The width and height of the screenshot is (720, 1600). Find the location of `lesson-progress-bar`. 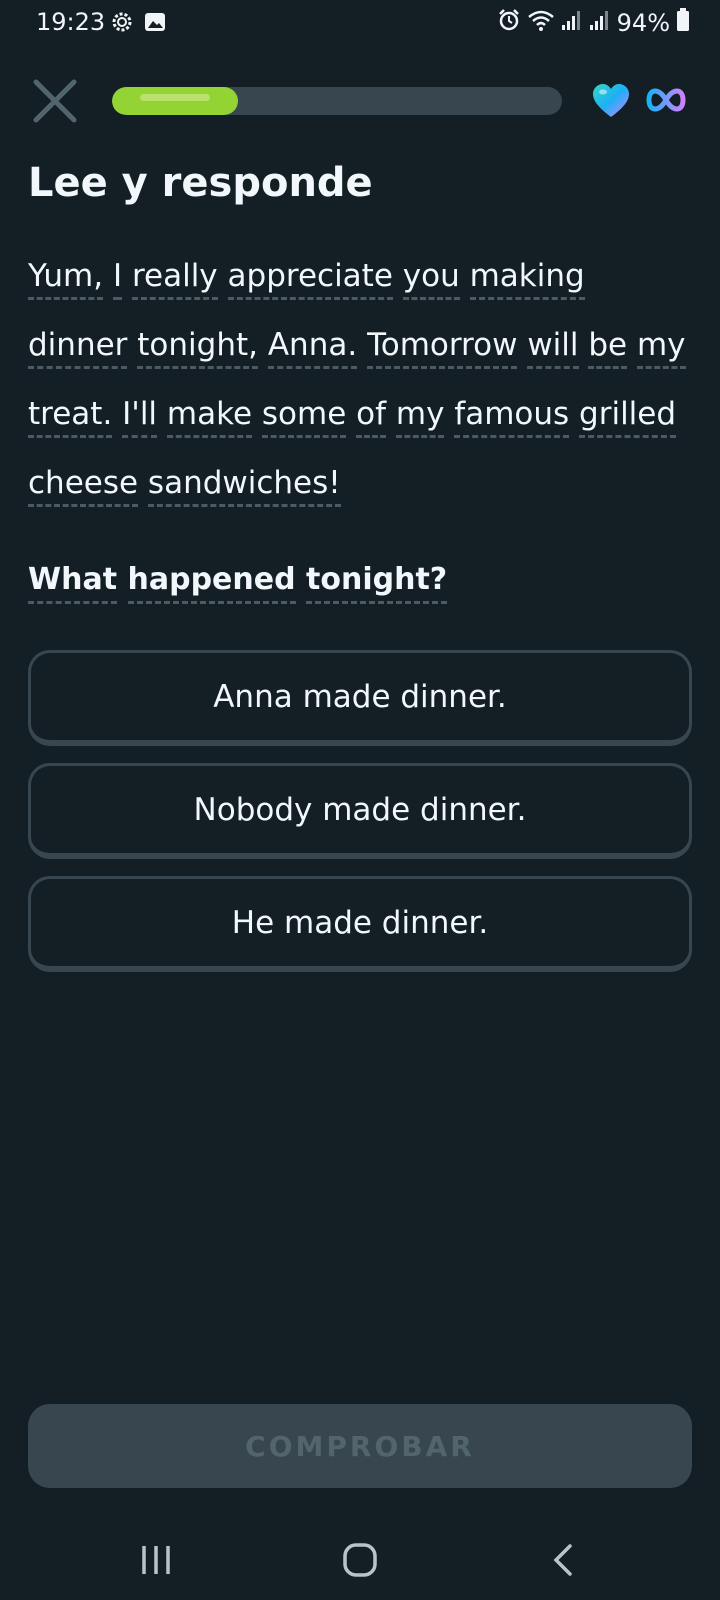

lesson-progress-bar is located at coordinates (337, 101).